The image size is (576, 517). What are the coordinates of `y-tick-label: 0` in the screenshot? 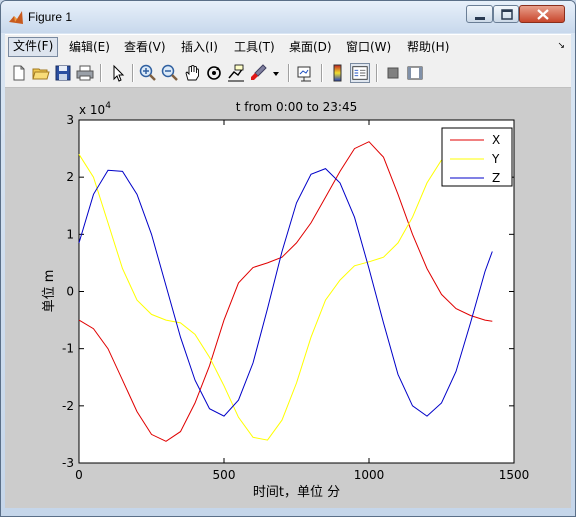 It's located at (70, 292).